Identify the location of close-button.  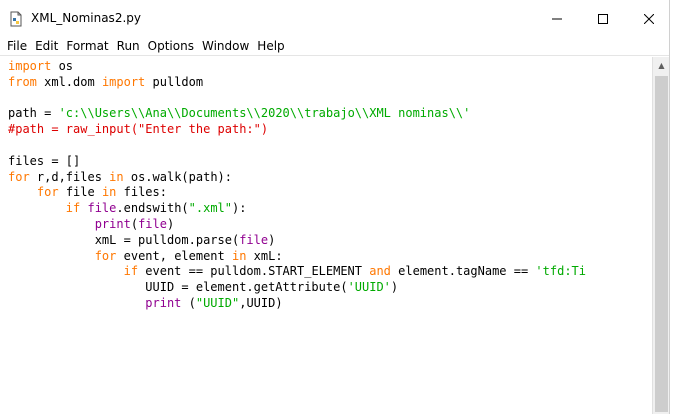
(649, 19).